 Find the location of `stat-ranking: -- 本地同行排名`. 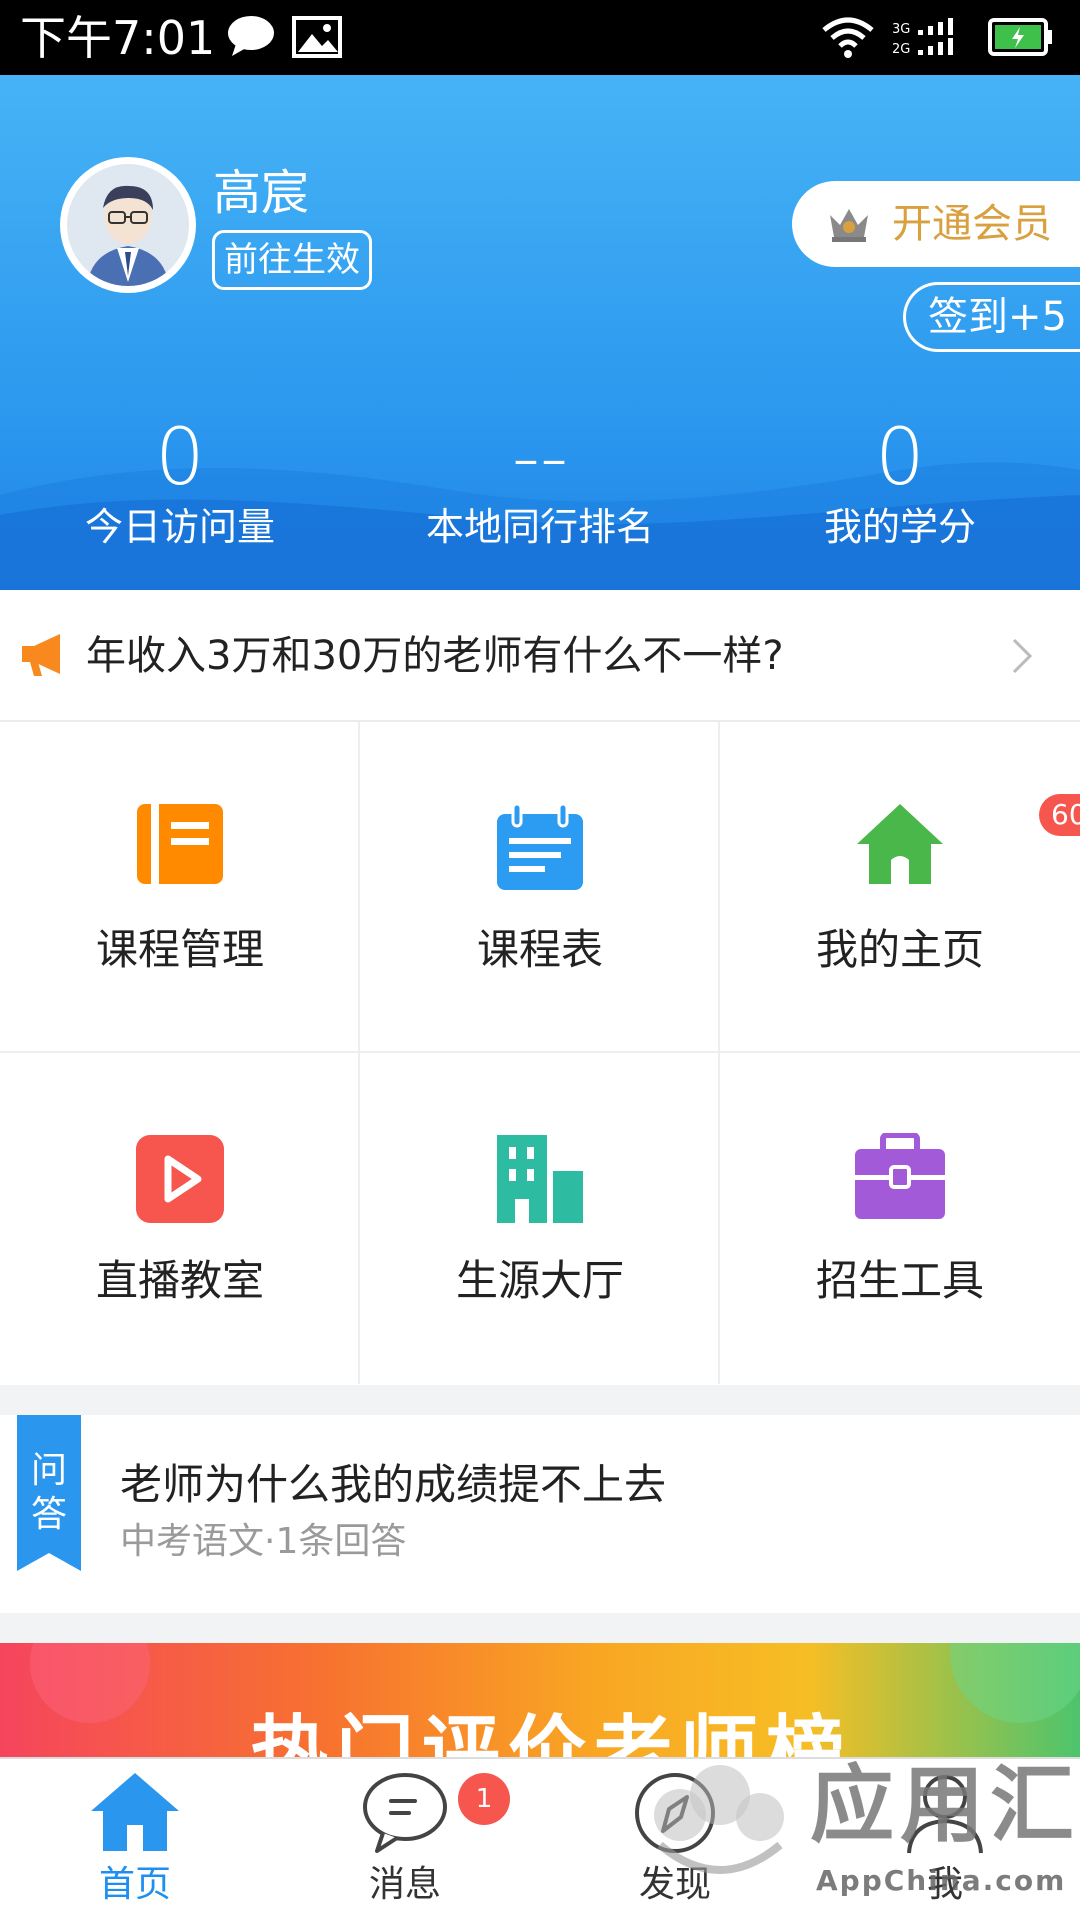

stat-ranking: -- 本地同行排名 is located at coordinates (540, 482).